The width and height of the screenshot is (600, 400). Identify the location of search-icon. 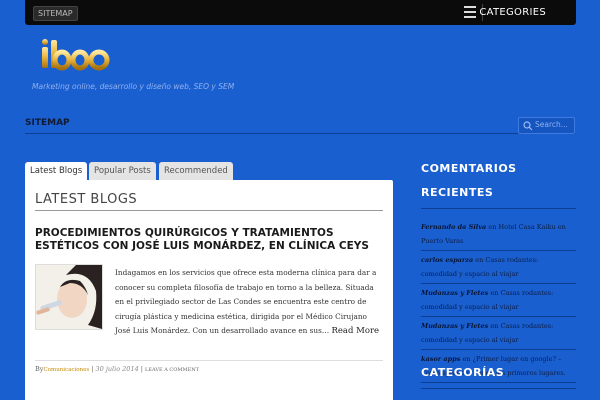
(528, 126).